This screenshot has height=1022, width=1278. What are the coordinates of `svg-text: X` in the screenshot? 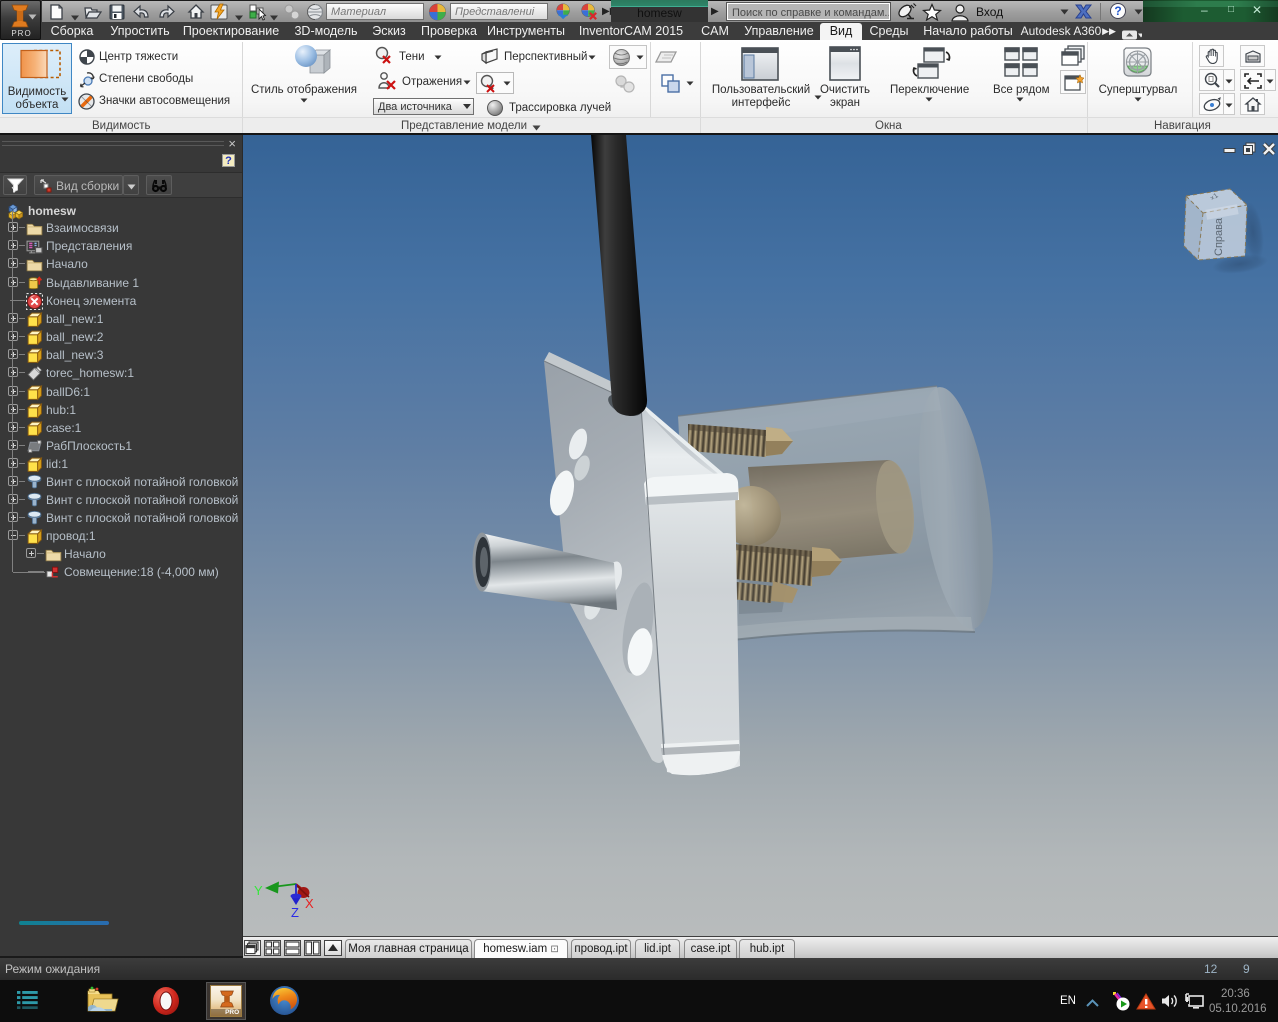 It's located at (309, 903).